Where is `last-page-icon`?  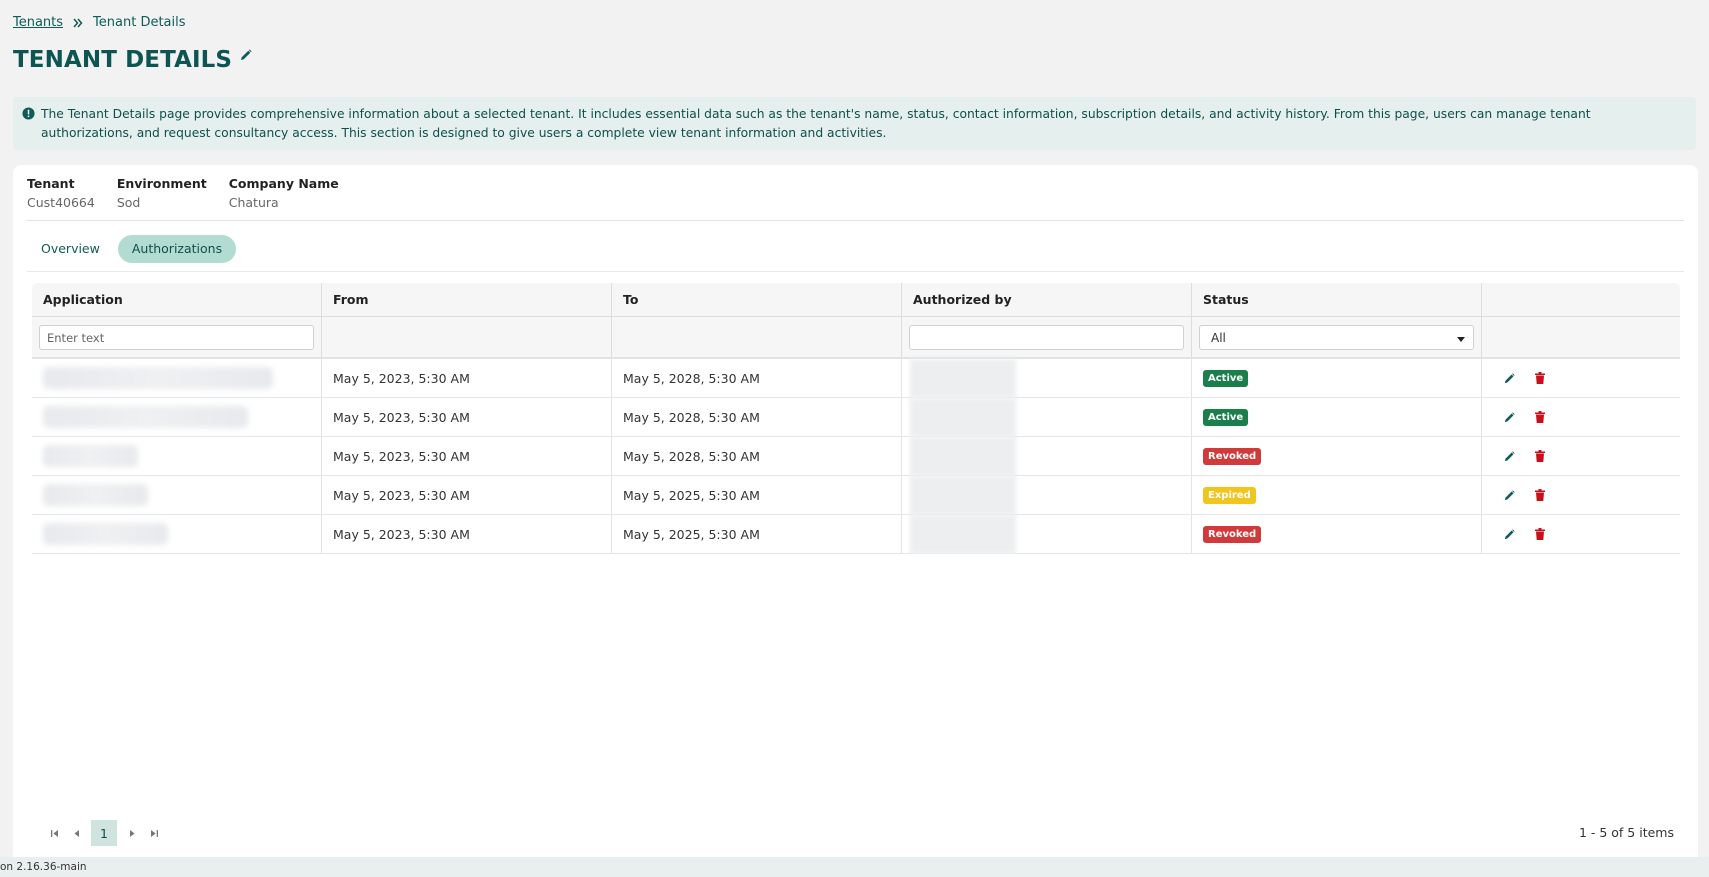
last-page-icon is located at coordinates (154, 833).